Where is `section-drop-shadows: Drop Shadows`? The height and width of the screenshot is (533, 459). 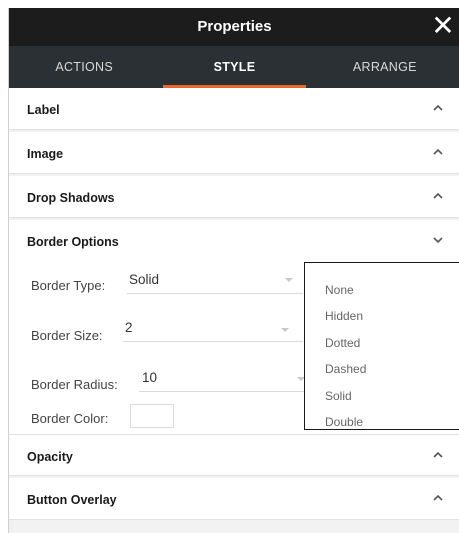 section-drop-shadows: Drop Shadows is located at coordinates (234, 197).